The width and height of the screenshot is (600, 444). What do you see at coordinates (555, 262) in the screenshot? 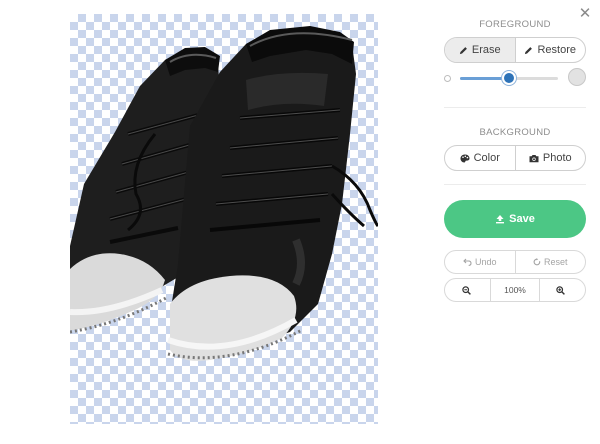
I see `reset-label: Reset` at bounding box center [555, 262].